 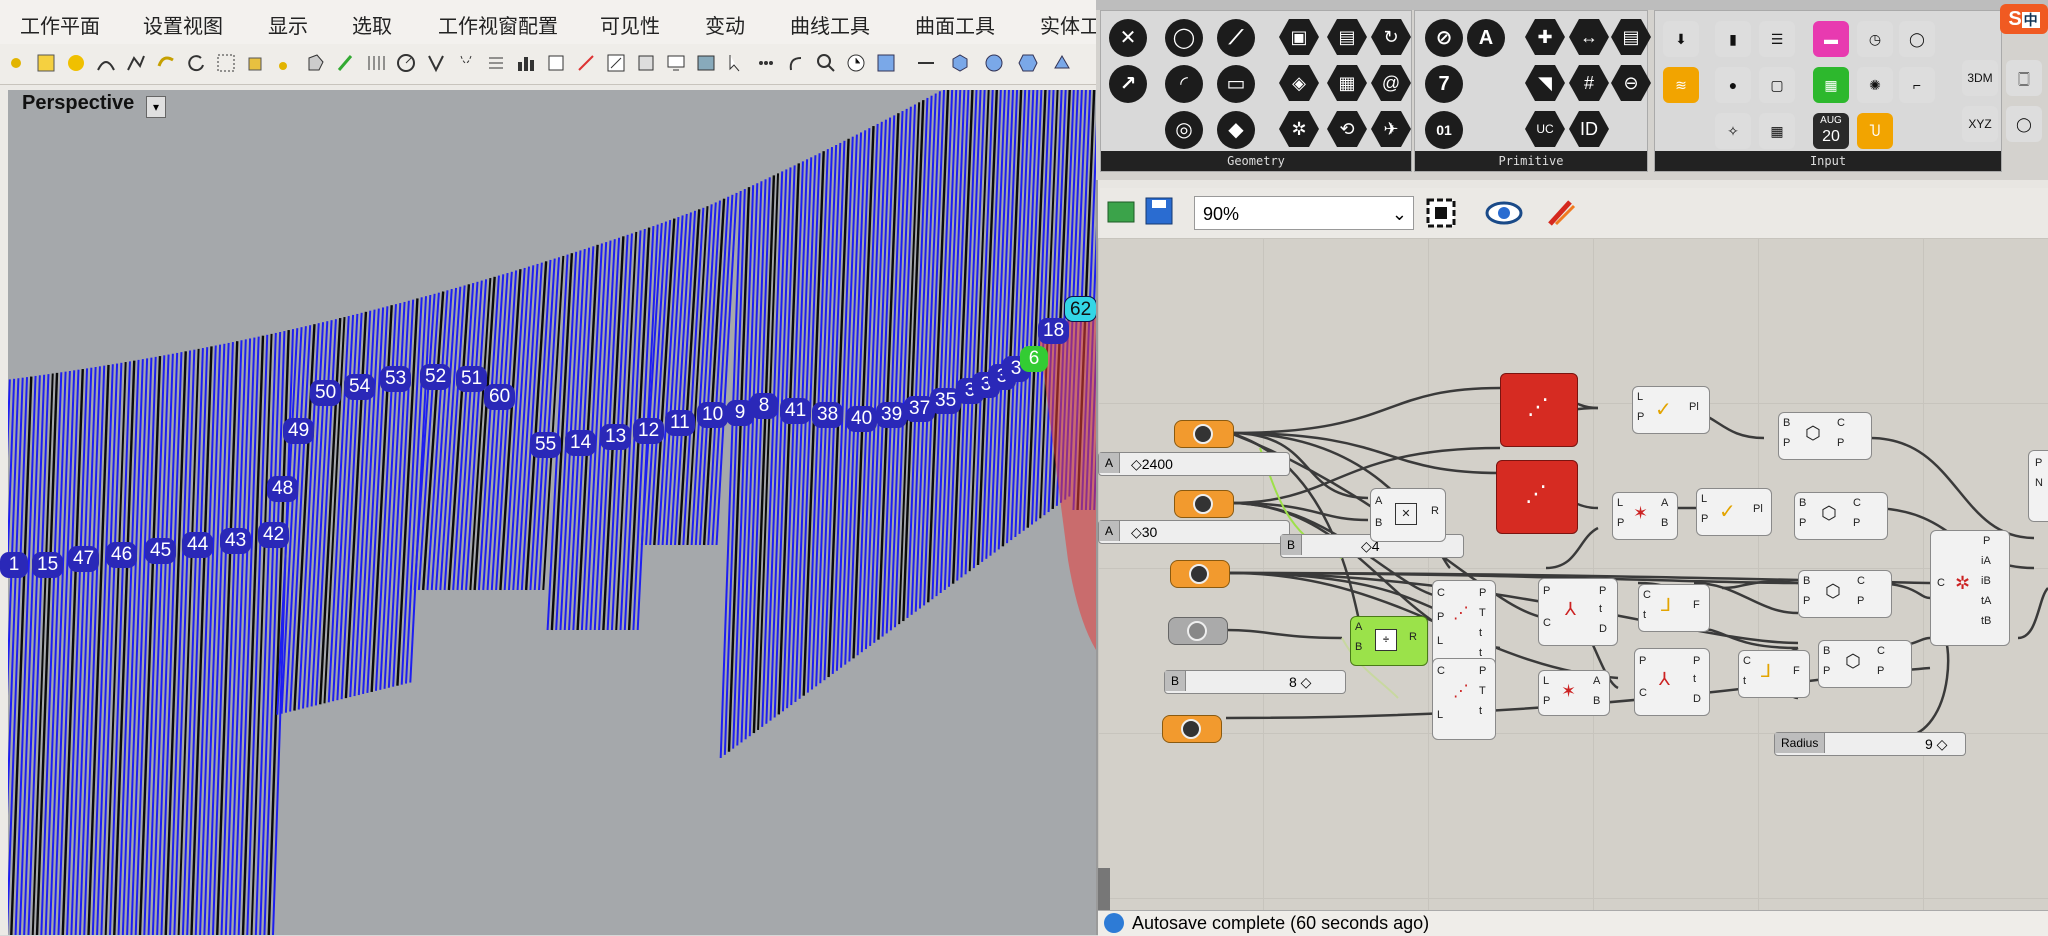 What do you see at coordinates (166, 63) in the screenshot?
I see `lasso-icon` at bounding box center [166, 63].